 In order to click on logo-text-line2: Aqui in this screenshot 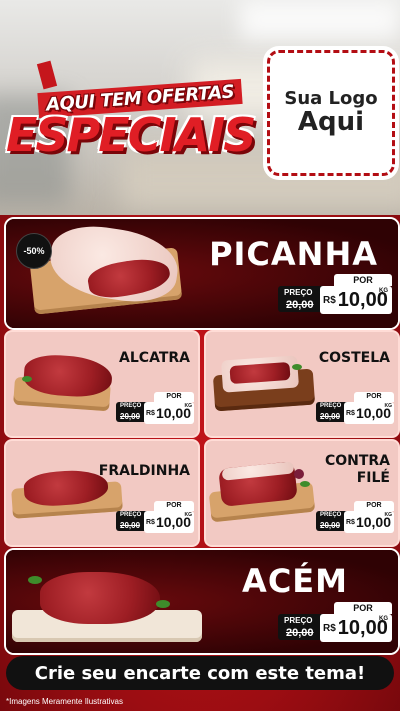, I will do `click(331, 121)`.